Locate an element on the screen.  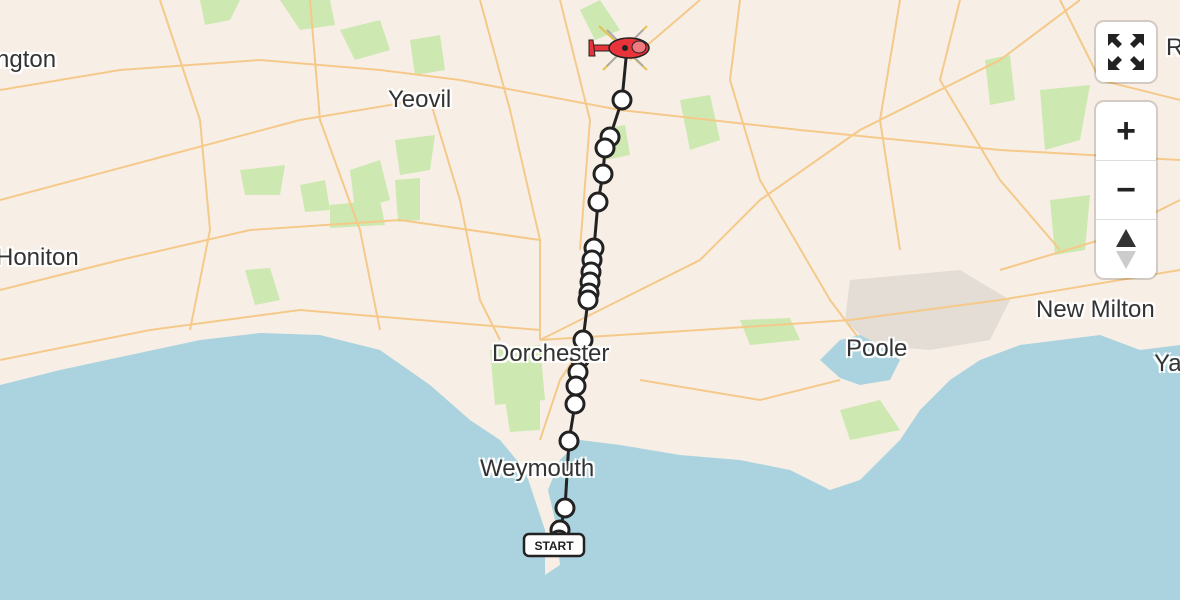
place-label-ya: Ya is located at coordinates (1167, 363).